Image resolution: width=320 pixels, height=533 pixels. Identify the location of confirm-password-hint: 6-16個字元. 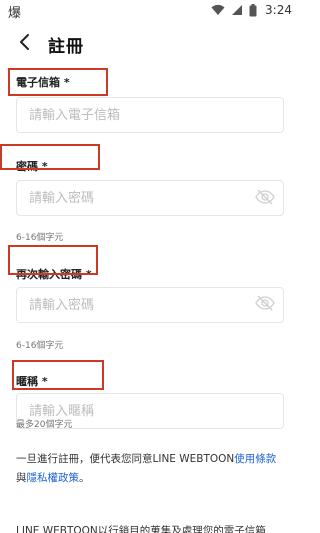
(40, 346).